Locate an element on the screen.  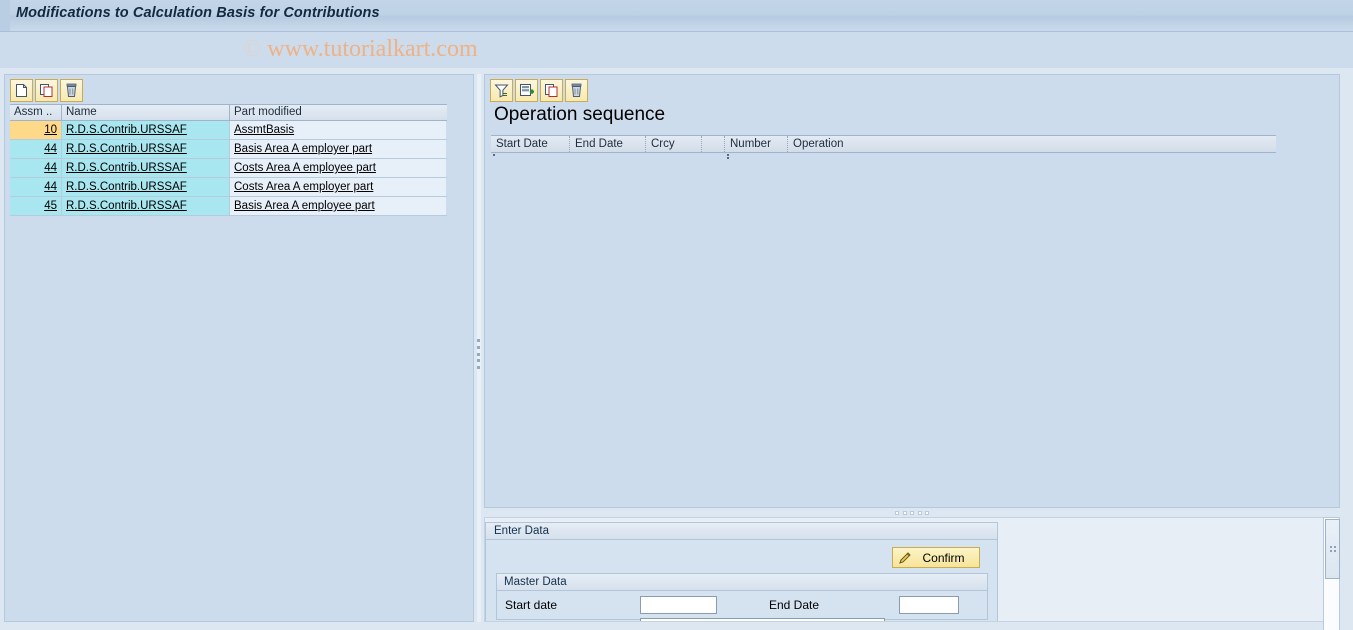
cell-part-modified: Basis Area A employee part is located at coordinates (338, 206).